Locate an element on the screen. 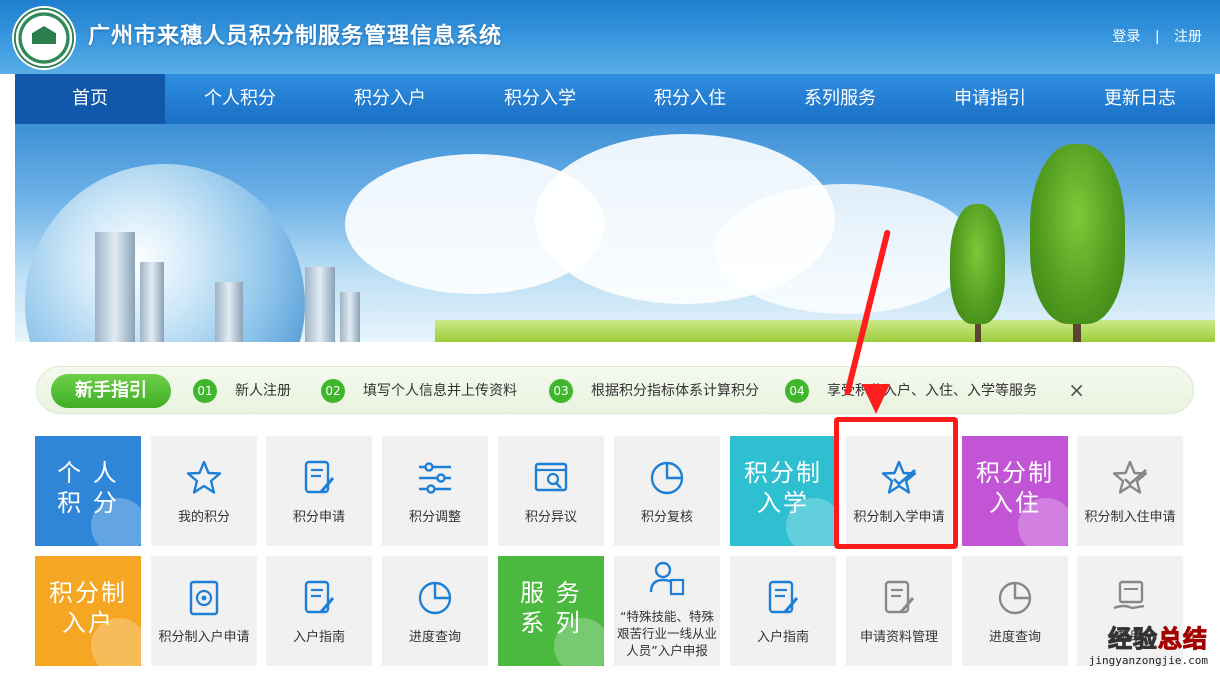 This screenshot has height=673, width=1220. step-number: 03 is located at coordinates (561, 391).